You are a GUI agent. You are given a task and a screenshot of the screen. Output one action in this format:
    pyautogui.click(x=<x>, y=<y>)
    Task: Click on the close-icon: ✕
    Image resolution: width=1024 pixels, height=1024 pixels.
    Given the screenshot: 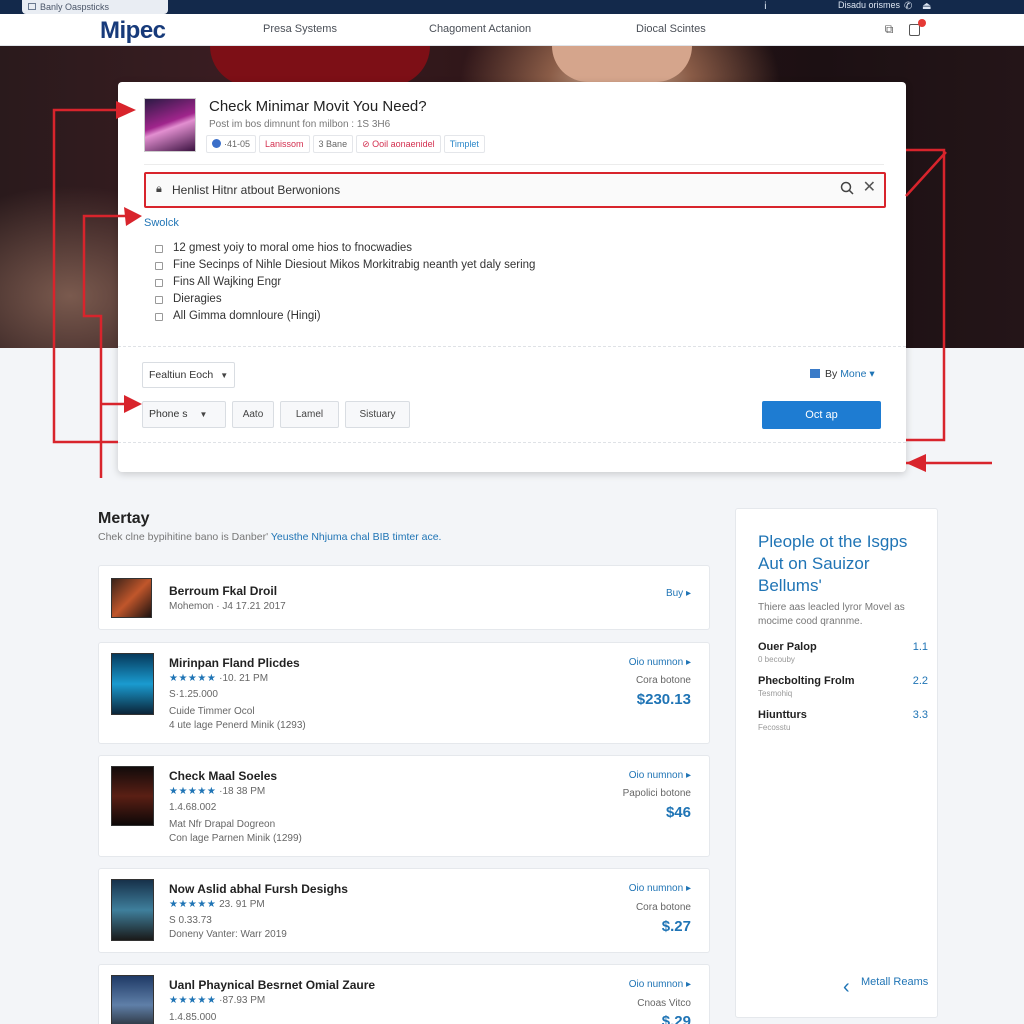 What is the action you would take?
    pyautogui.click(x=869, y=188)
    